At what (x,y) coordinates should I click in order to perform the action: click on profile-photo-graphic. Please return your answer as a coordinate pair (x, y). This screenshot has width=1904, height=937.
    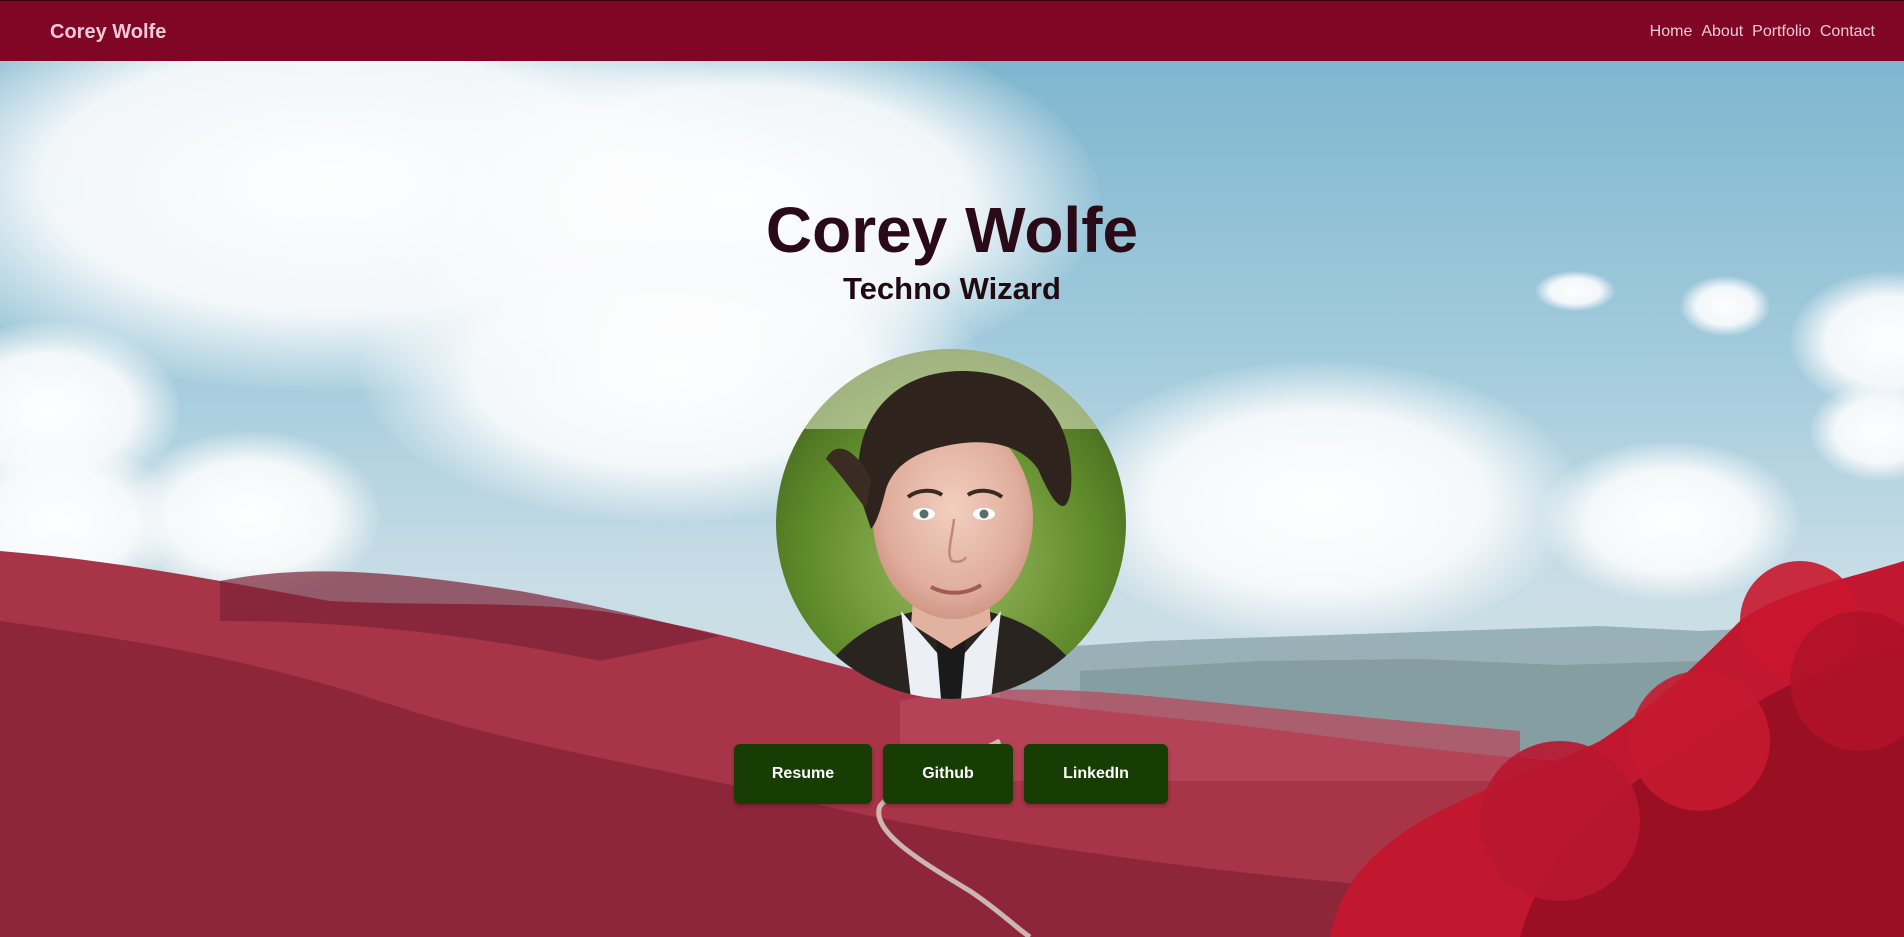
    Looking at the image, I should click on (951, 524).